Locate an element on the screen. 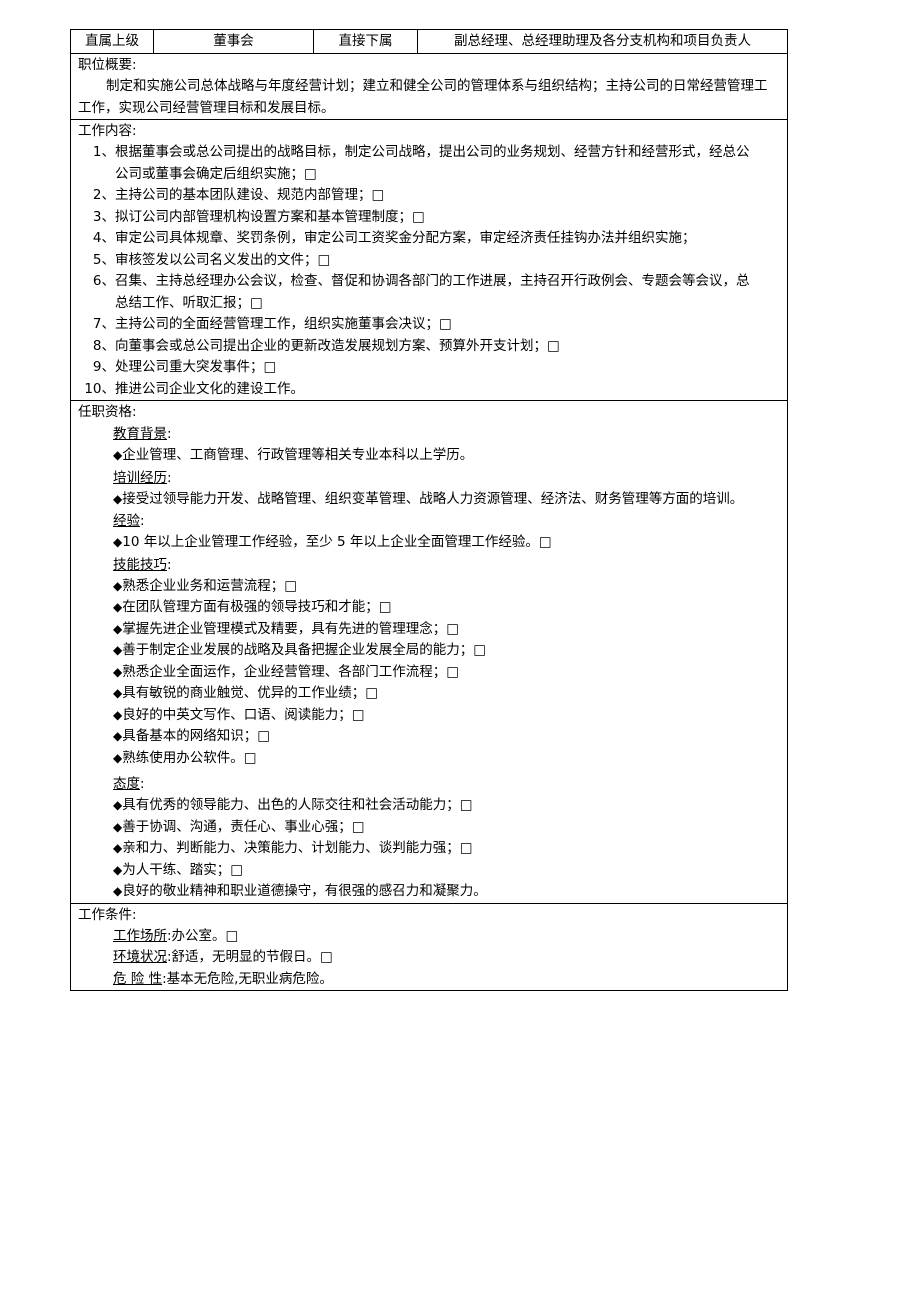 The width and height of the screenshot is (920, 1302). duty-number: 1、 is located at coordinates (103, 152).